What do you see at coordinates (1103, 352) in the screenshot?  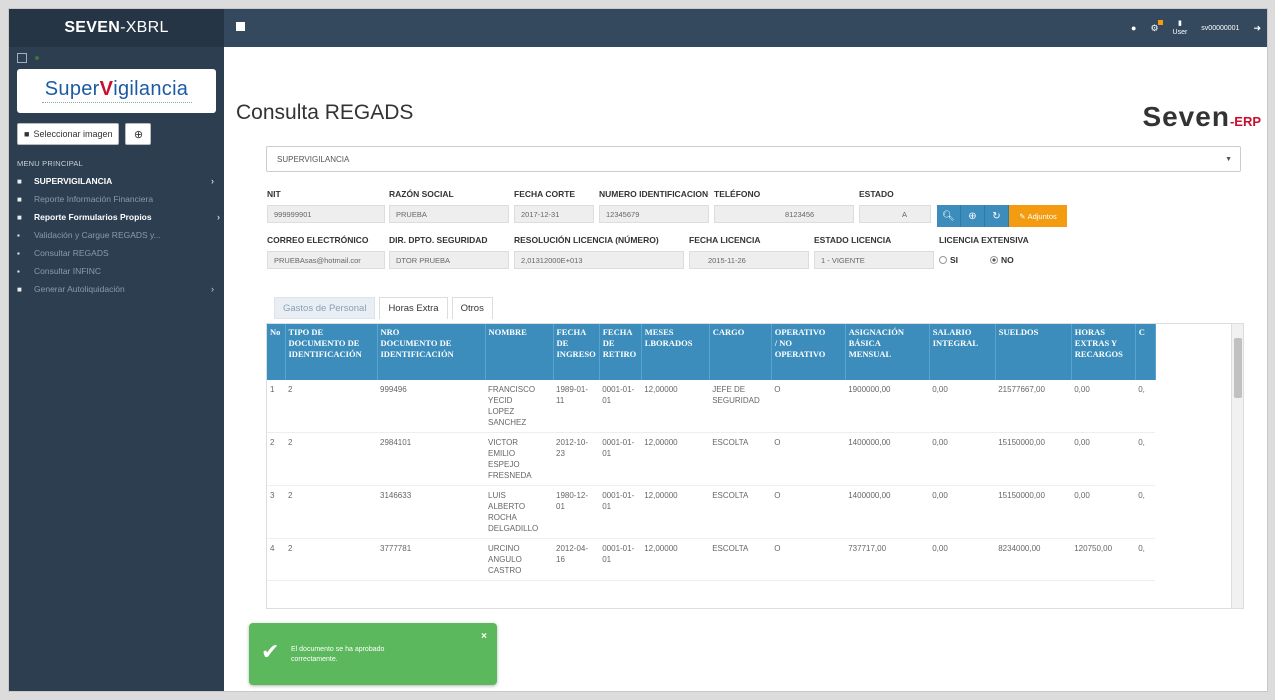 I see `col-header-horas-extras: HORAS EXTRAS Y RECARGOS` at bounding box center [1103, 352].